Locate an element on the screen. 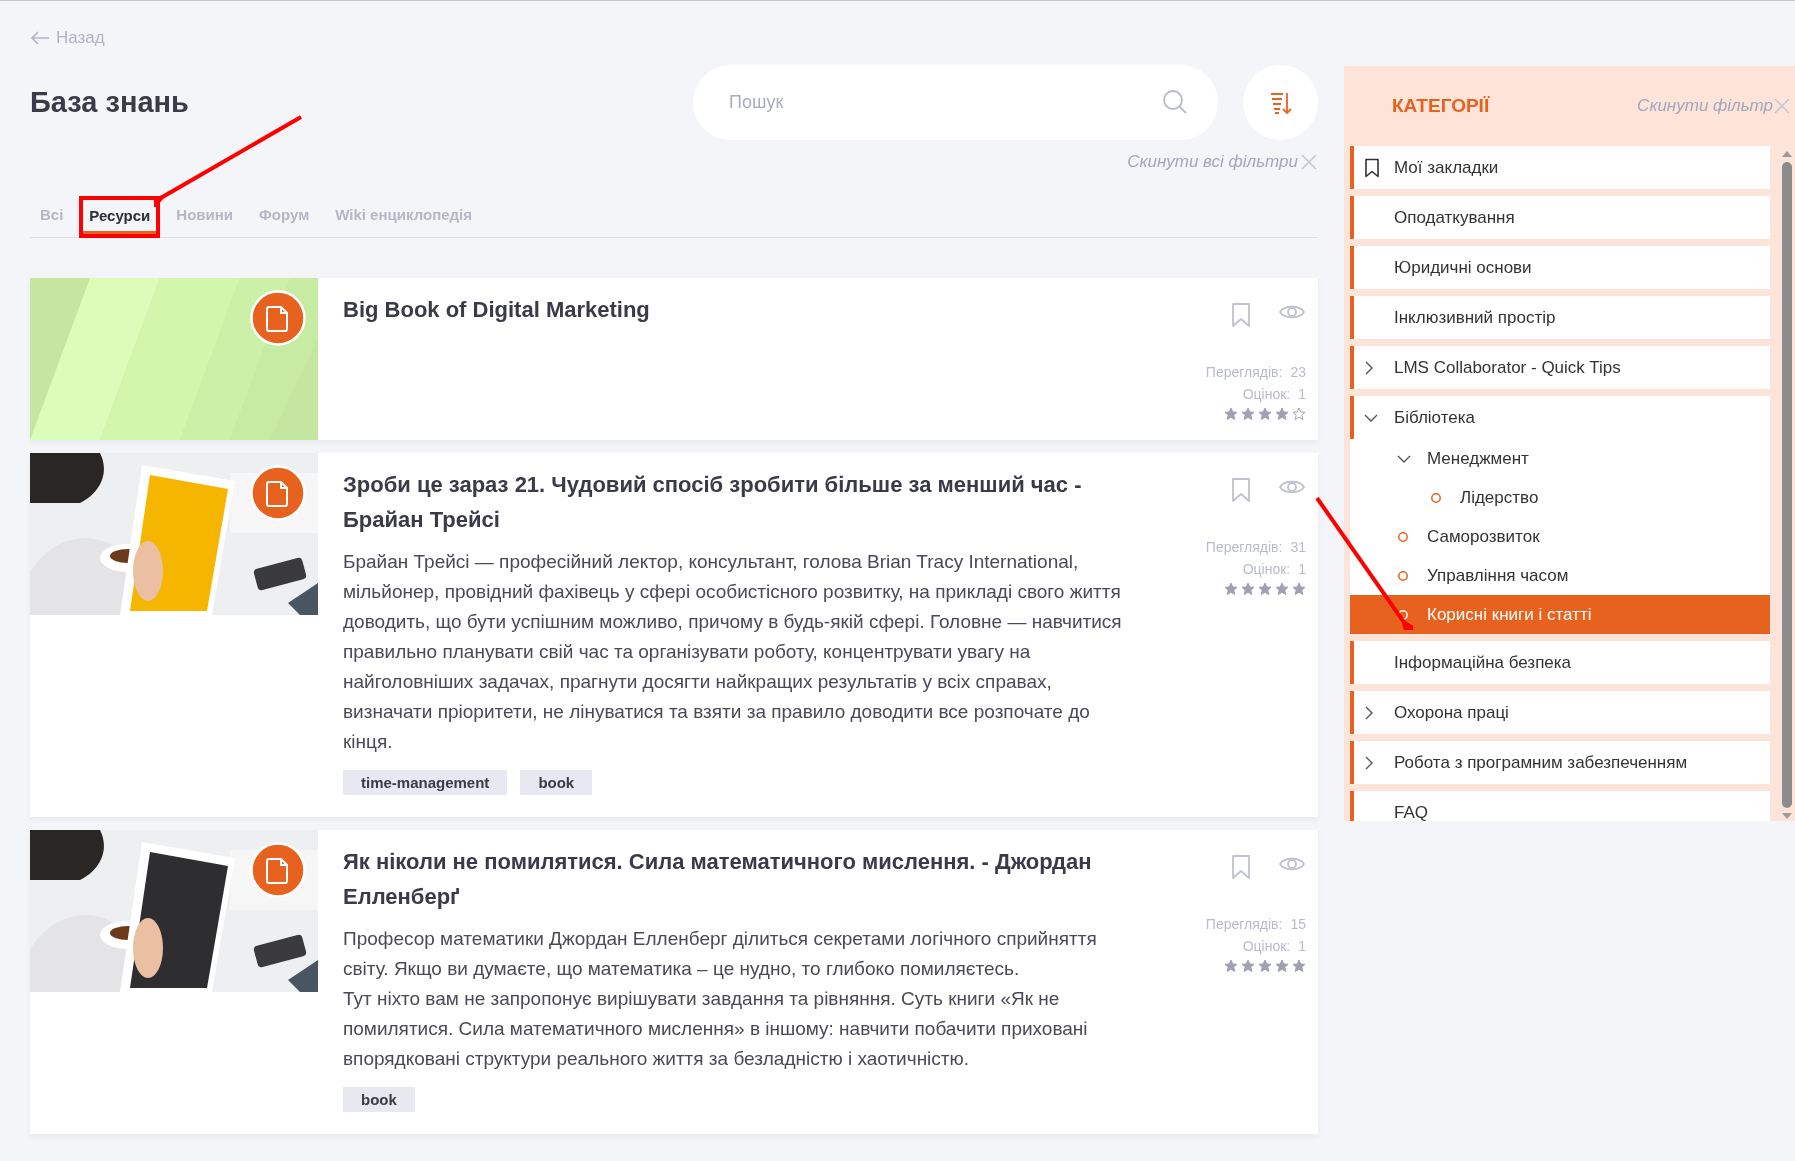 The image size is (1795, 1161). category-item: Інформаційна безпека is located at coordinates (1560, 662).